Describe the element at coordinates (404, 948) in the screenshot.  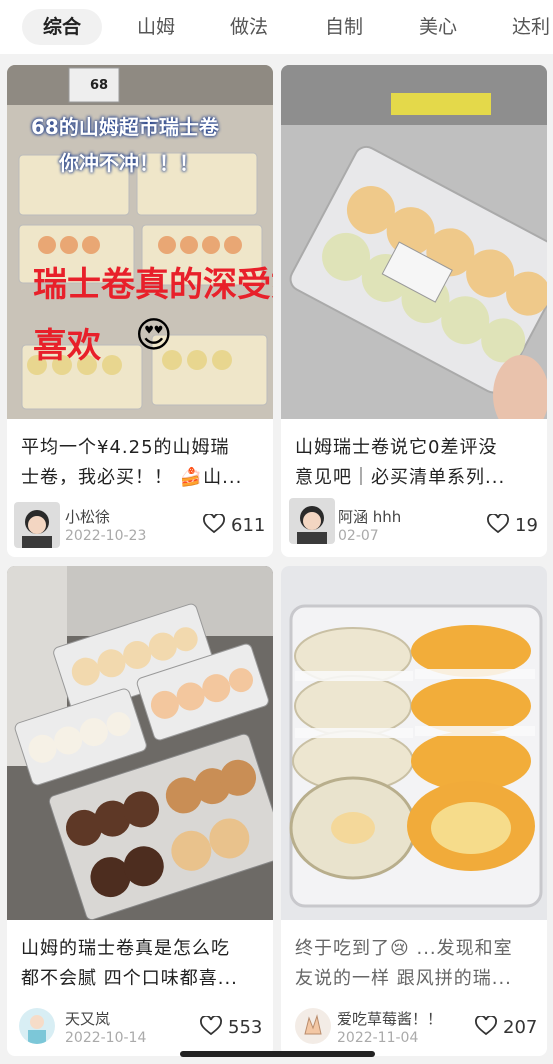
I see `note-title: 终于吃到了😢 ...发现和室` at that location.